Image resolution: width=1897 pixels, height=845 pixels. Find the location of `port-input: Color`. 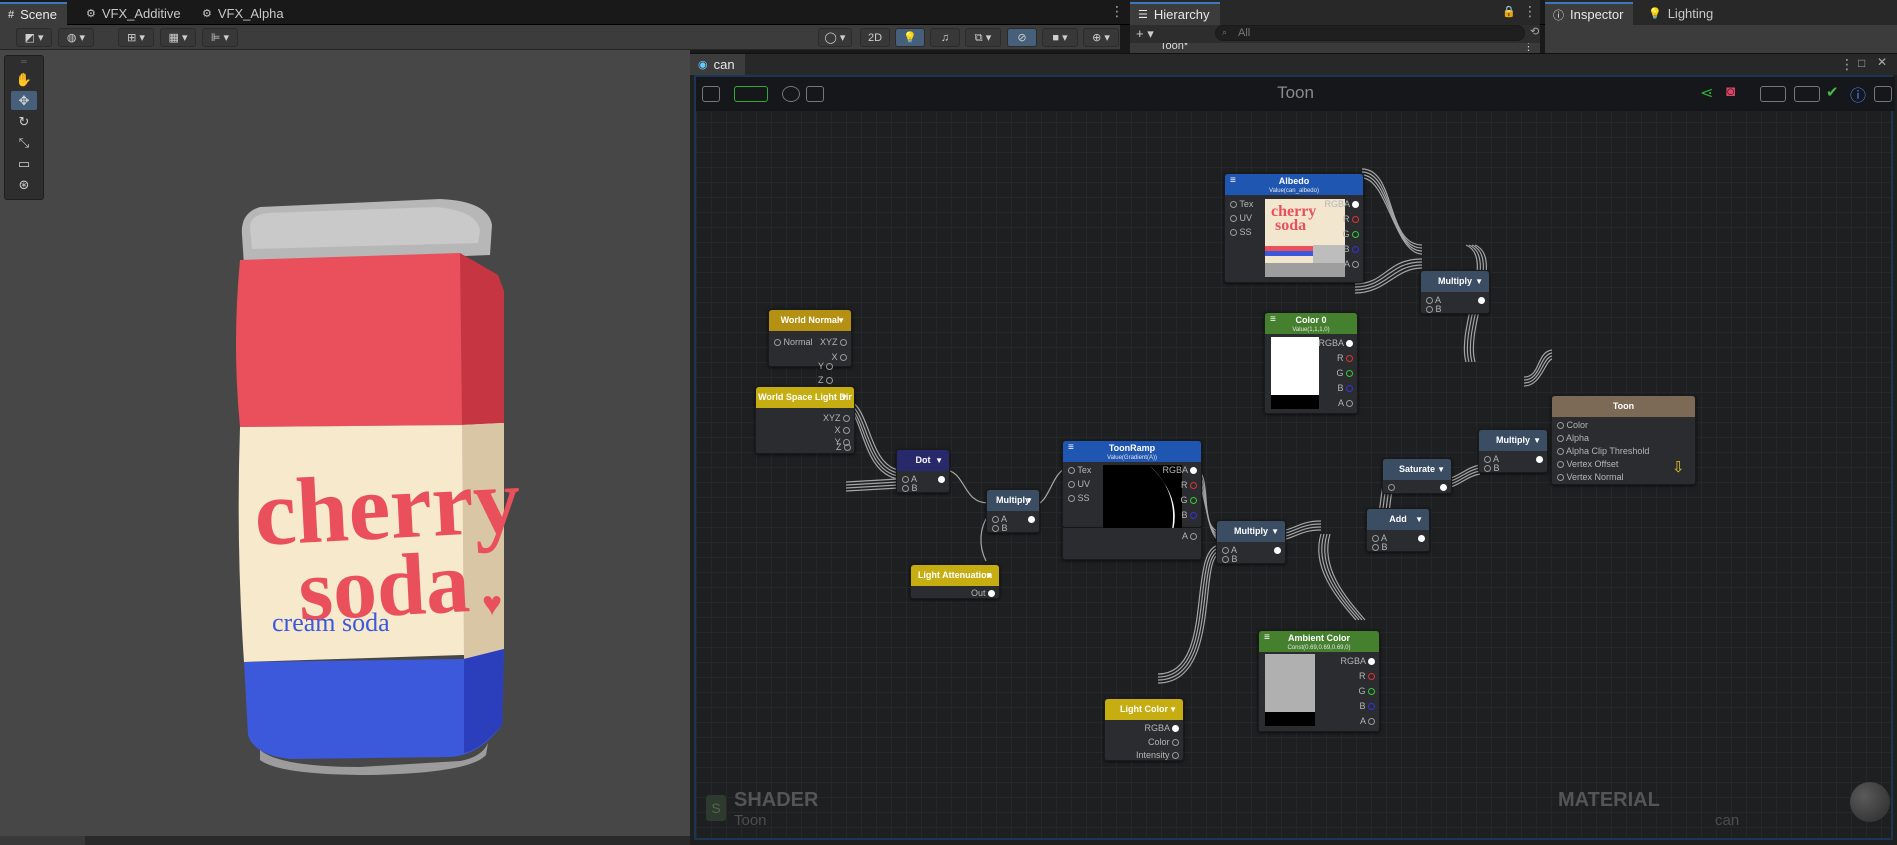

port-input: Color is located at coordinates (1572, 425).